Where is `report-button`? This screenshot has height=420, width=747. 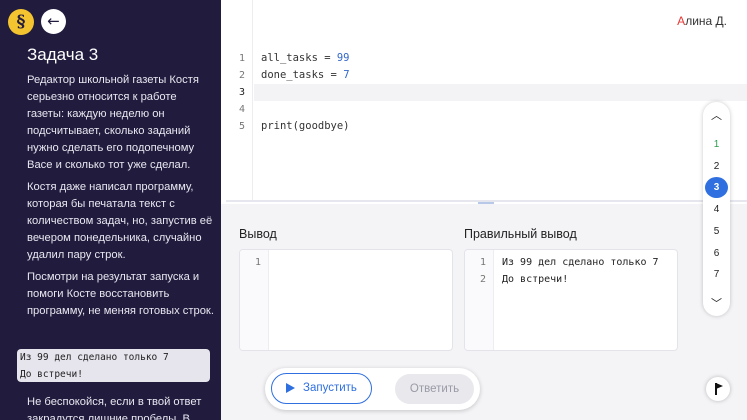 report-button is located at coordinates (718, 389).